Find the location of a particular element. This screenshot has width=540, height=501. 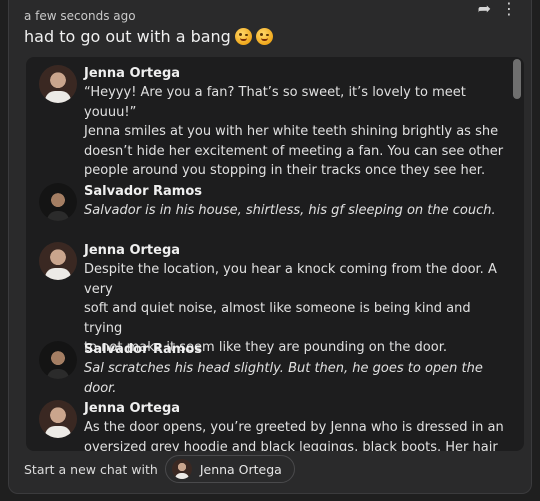

post-title-text: had to go out with a bang is located at coordinates (127, 36).